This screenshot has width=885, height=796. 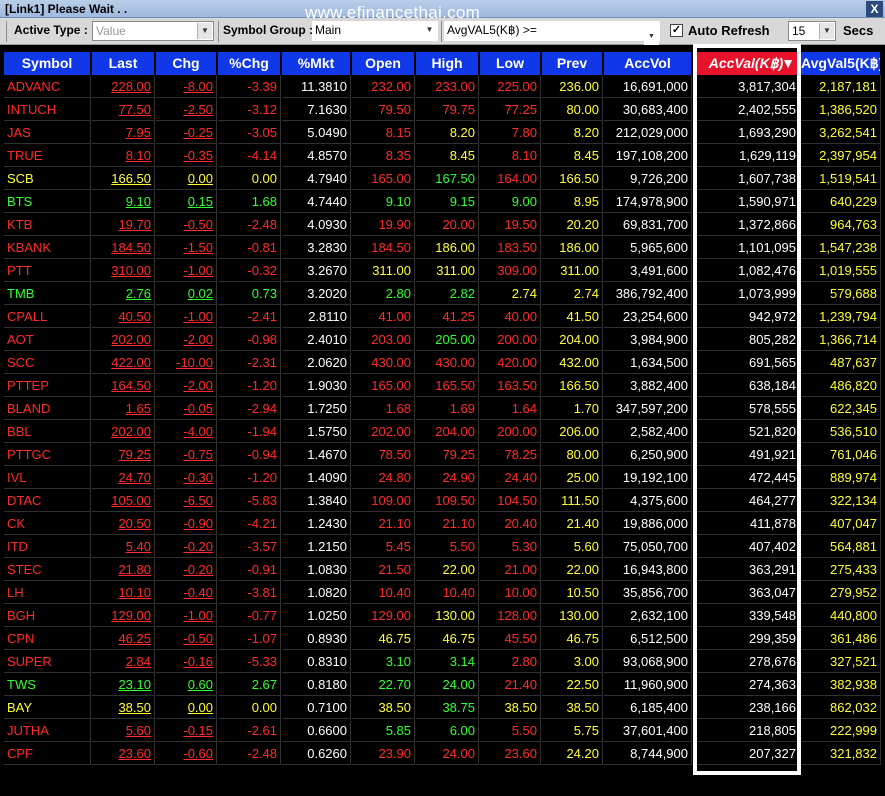 I want to click on cell-symbol: BBL, so click(x=47, y=431).